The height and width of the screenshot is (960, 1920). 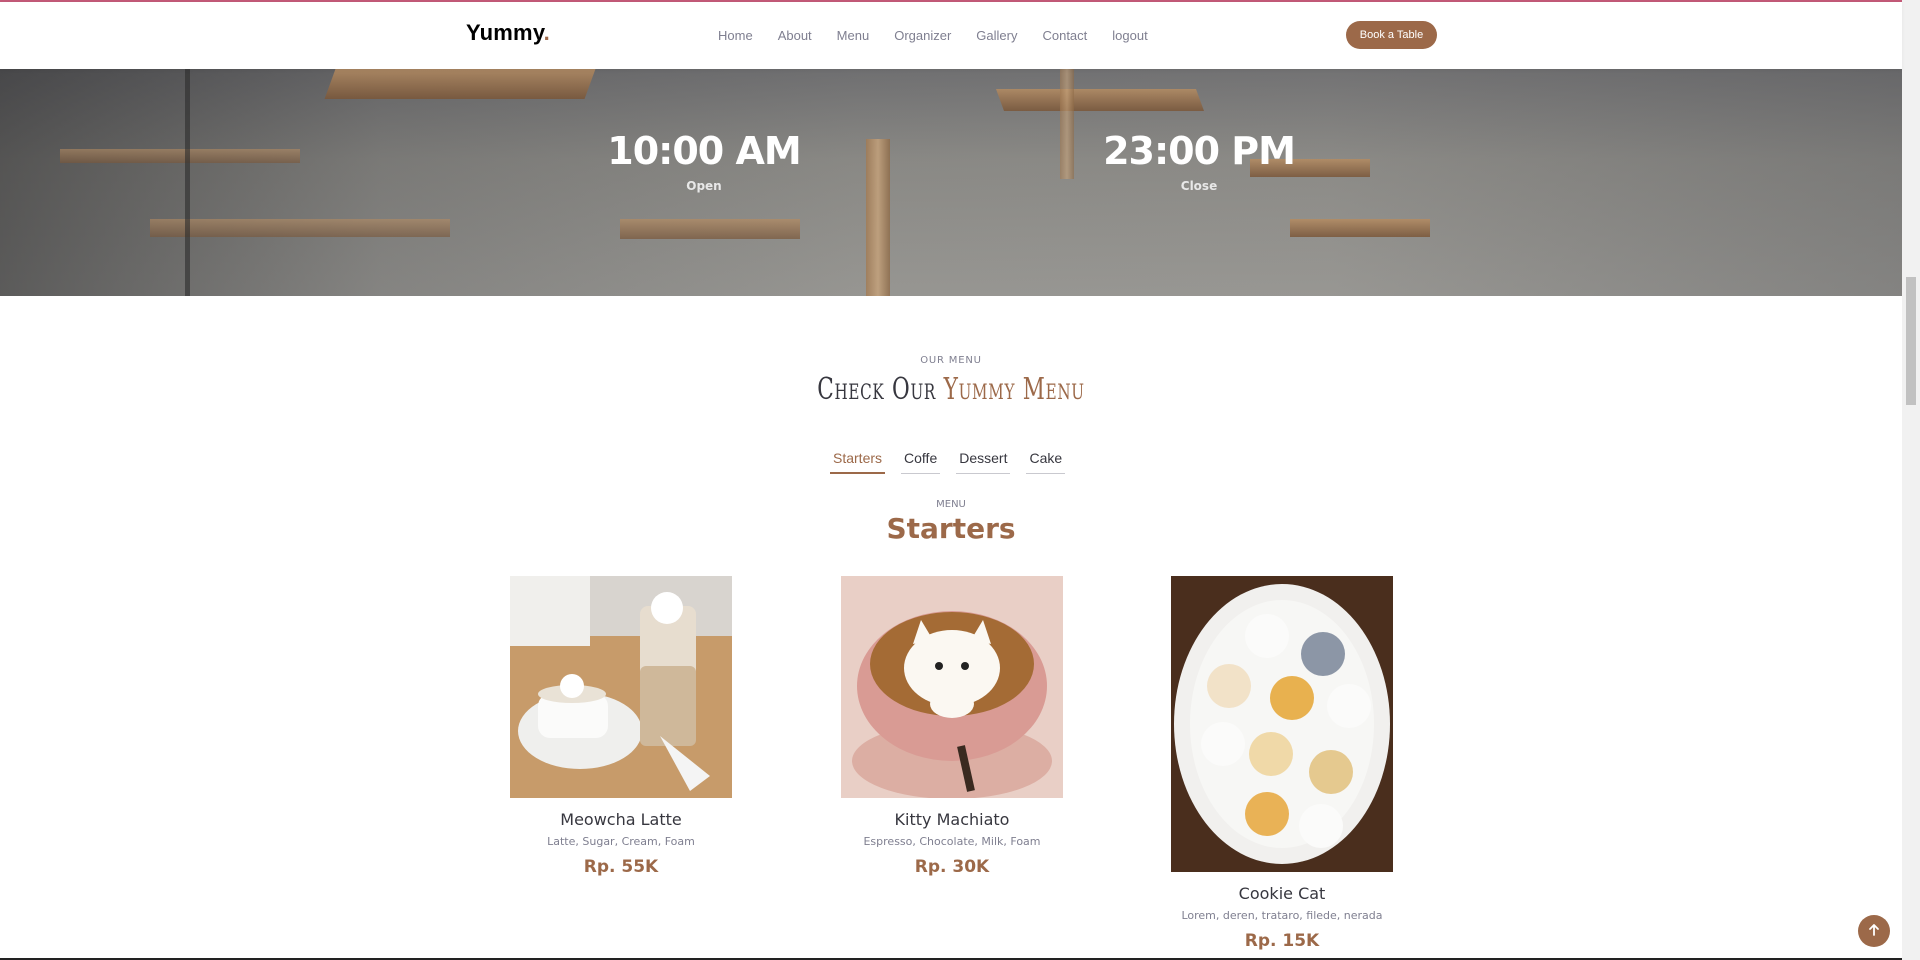 I want to click on menu-item-name: Meowcha Latte, so click(x=621, y=819).